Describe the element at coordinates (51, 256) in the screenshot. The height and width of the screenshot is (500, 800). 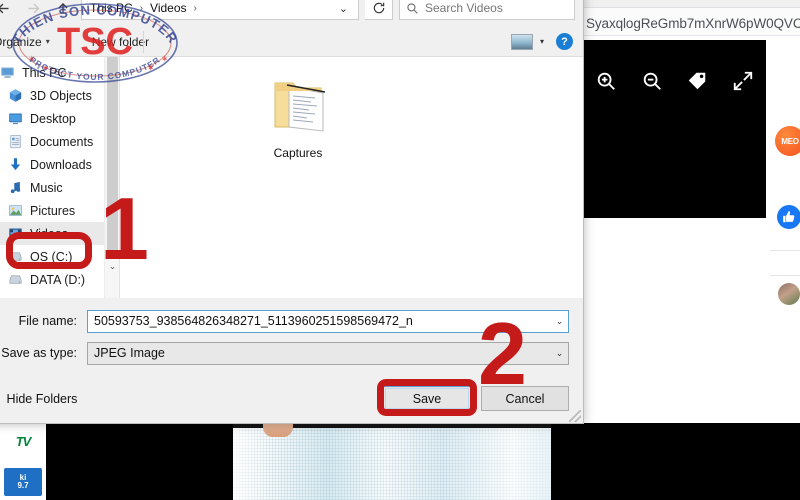
I see `sidebar-item-label: OS (C:)` at that location.